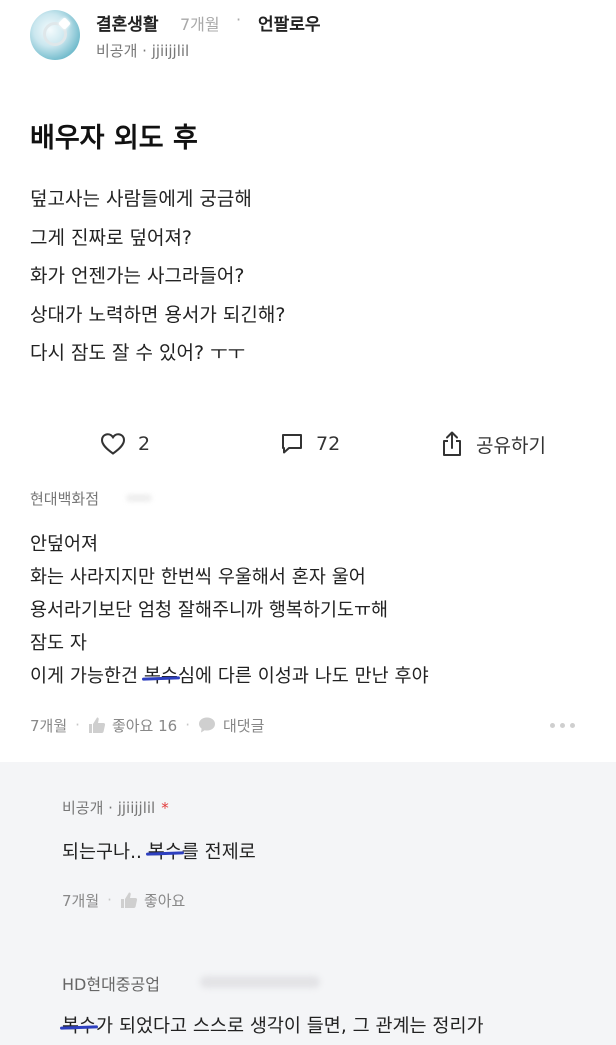 This screenshot has width=616, height=1045. I want to click on comment-time: 7개월, so click(49, 725).